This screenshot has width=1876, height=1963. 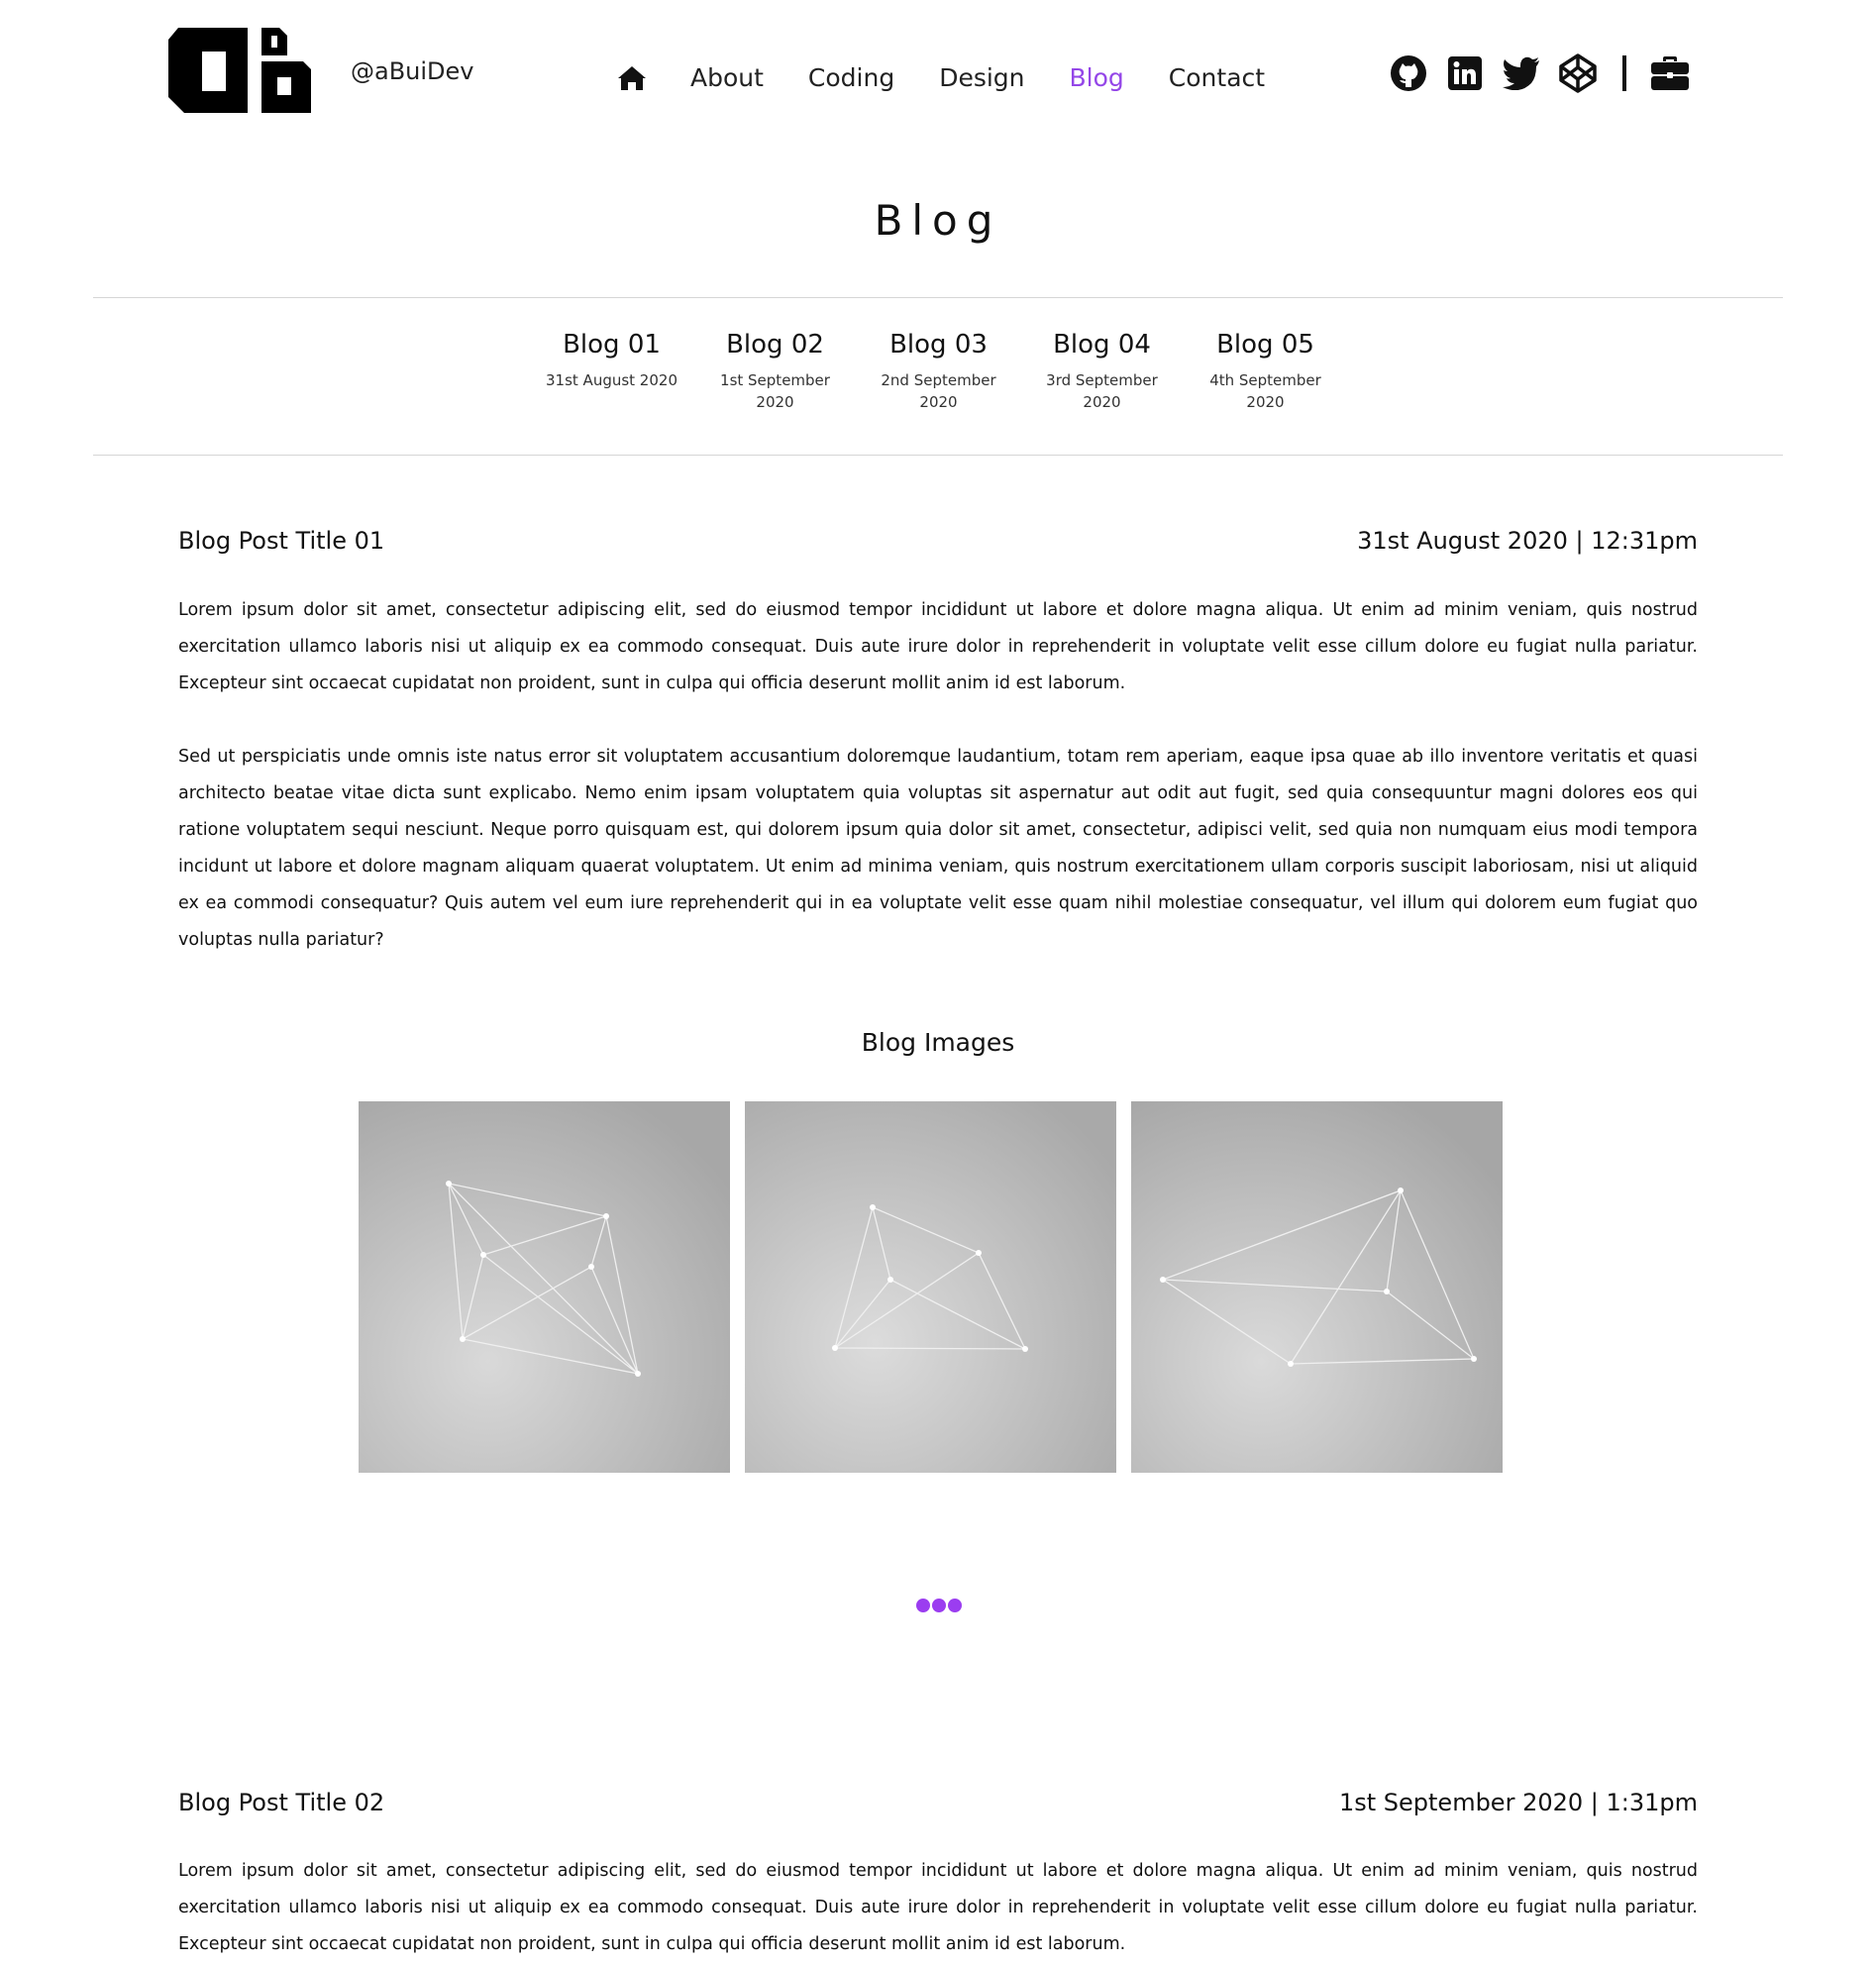 I want to click on ab-monogram-logo, so click(x=239, y=71).